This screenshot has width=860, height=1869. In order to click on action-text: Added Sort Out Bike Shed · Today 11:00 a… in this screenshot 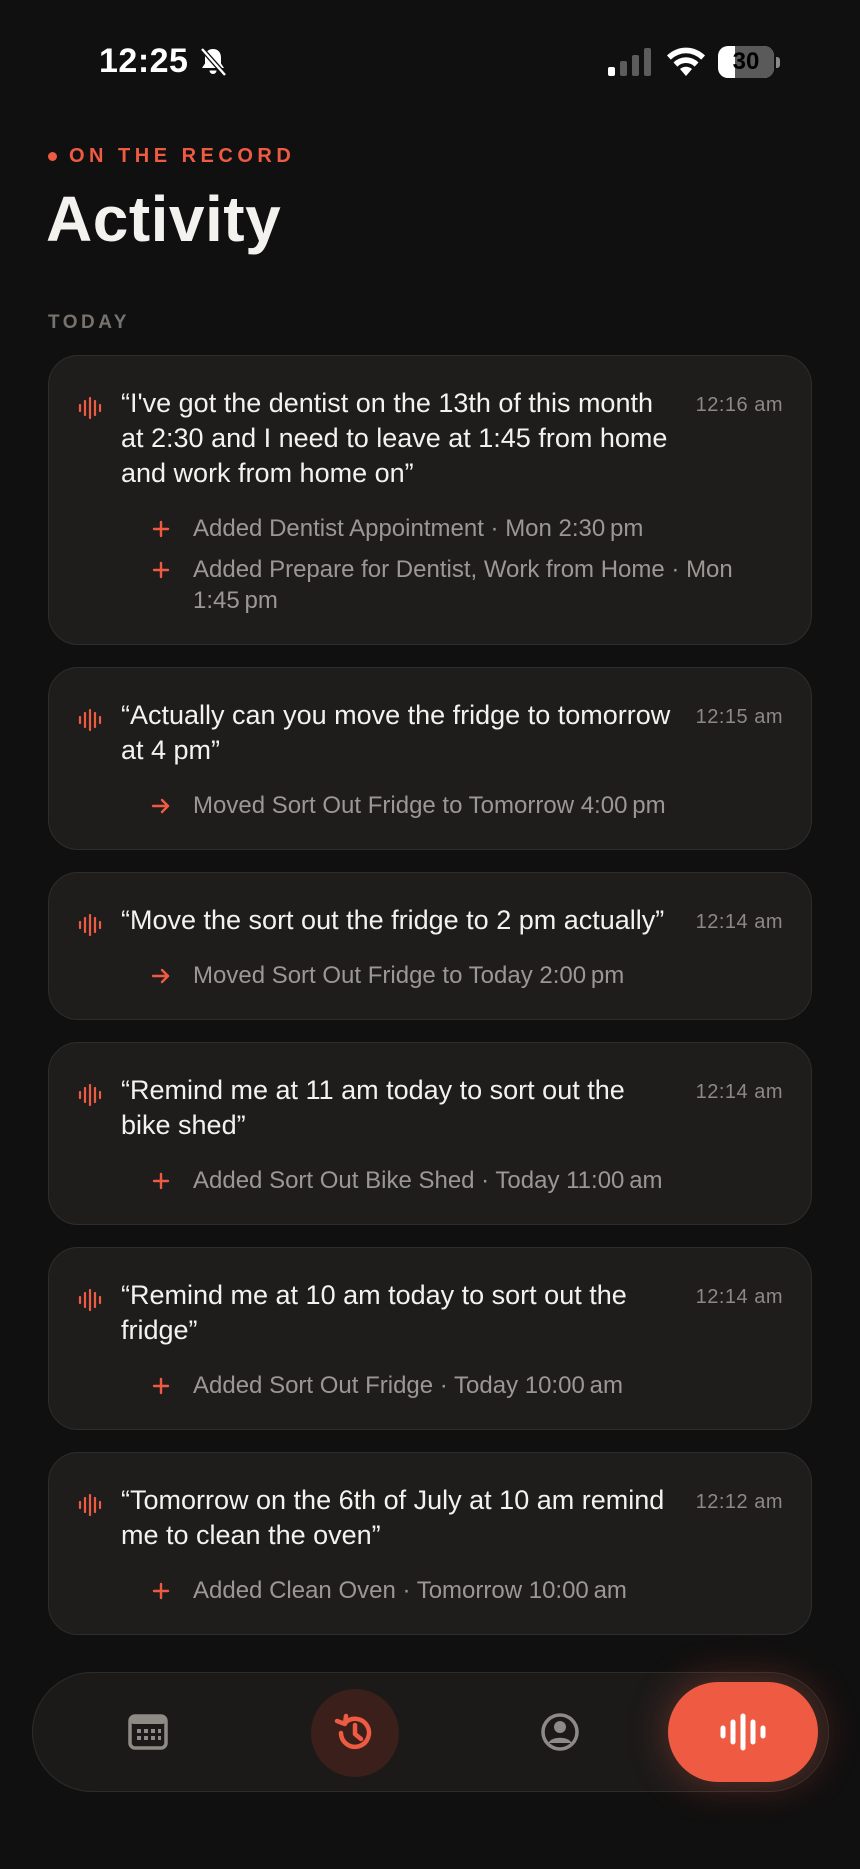, I will do `click(428, 1180)`.